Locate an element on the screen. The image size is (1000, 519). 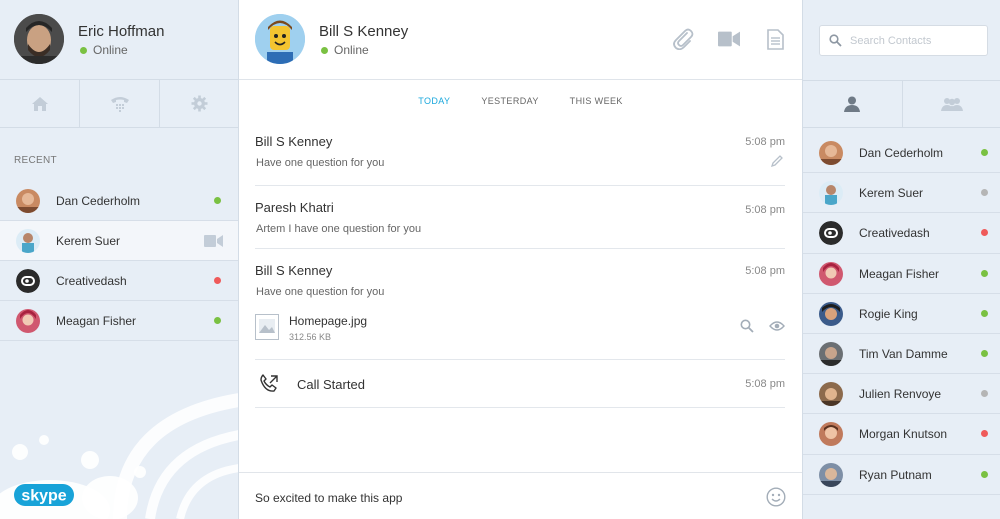
smiley-icon is located at coordinates (776, 497).